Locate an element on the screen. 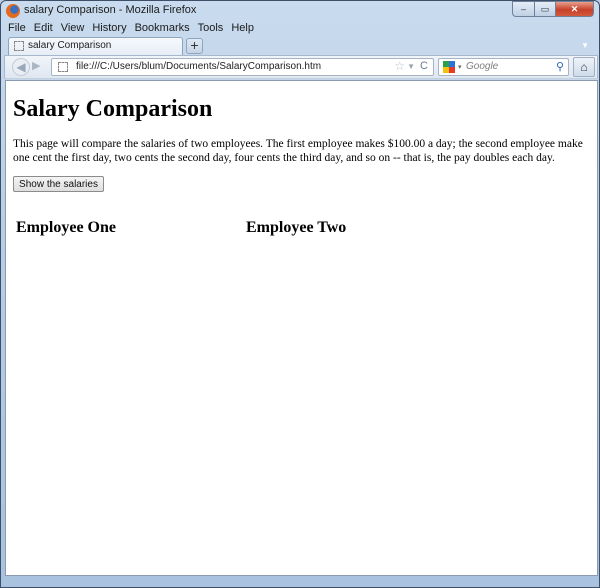  menu-bookmarks: Bookmarks is located at coordinates (162, 28).